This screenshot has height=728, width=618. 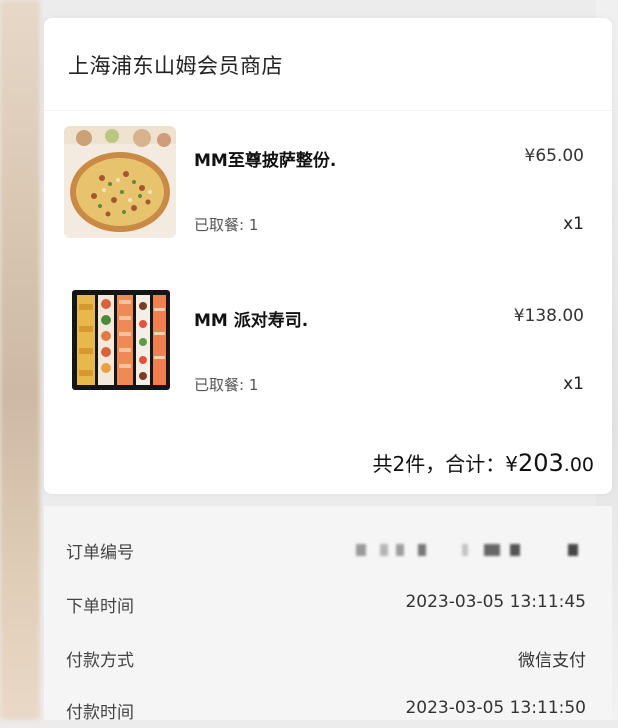 What do you see at coordinates (120, 342) in the screenshot?
I see `sushi-platter-image` at bounding box center [120, 342].